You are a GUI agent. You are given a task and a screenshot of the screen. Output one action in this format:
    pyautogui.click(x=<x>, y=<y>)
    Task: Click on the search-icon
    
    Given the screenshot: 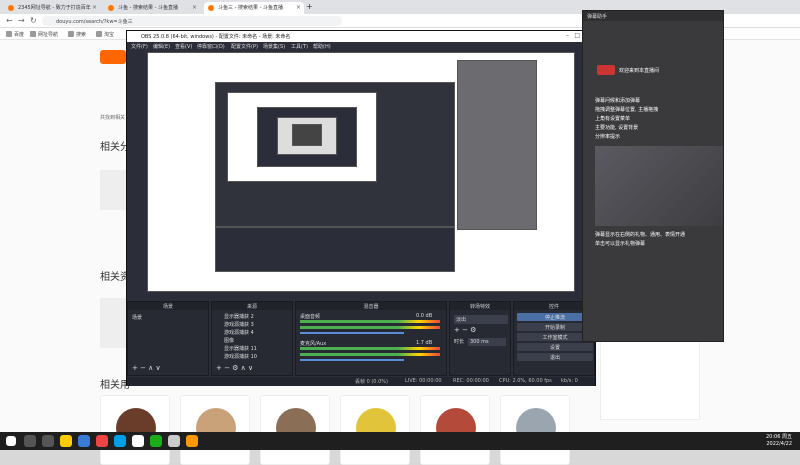 What is the action you would take?
    pyautogui.click(x=30, y=441)
    